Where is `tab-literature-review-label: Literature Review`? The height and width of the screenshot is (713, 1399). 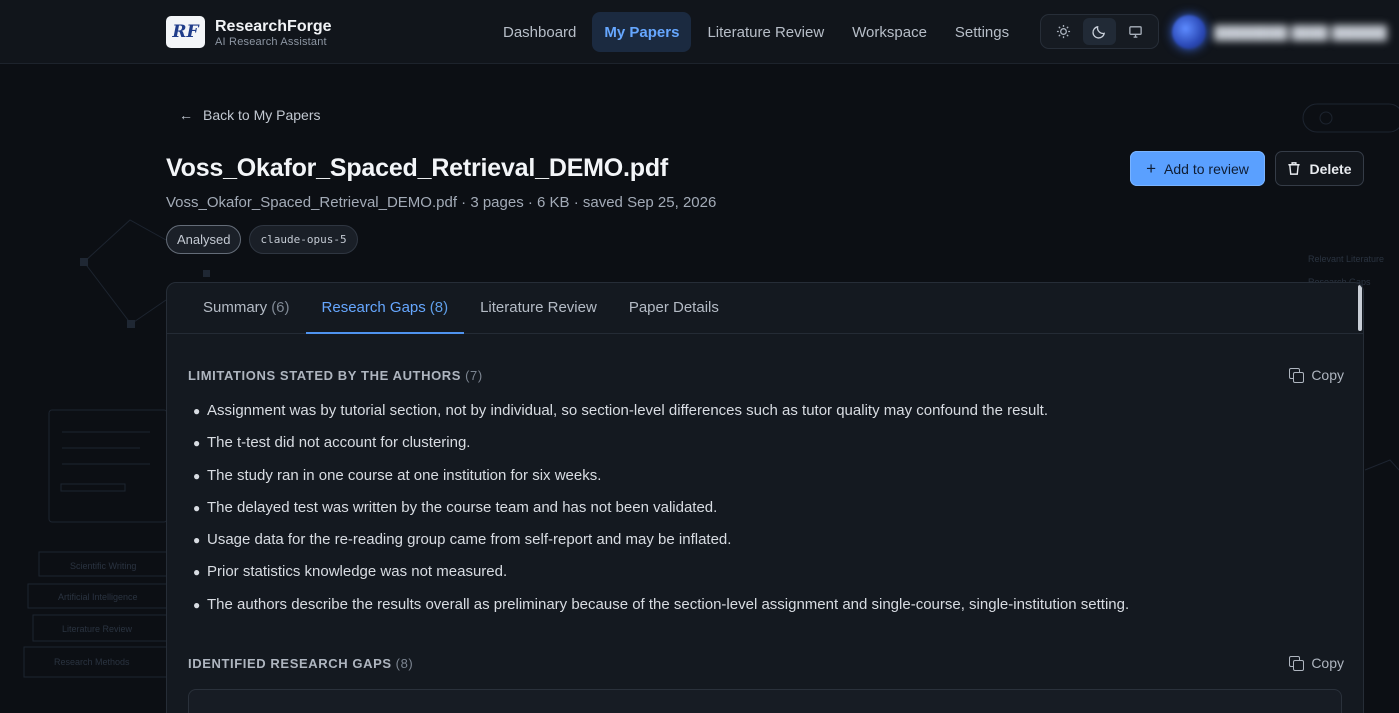 tab-literature-review-label: Literature Review is located at coordinates (538, 307).